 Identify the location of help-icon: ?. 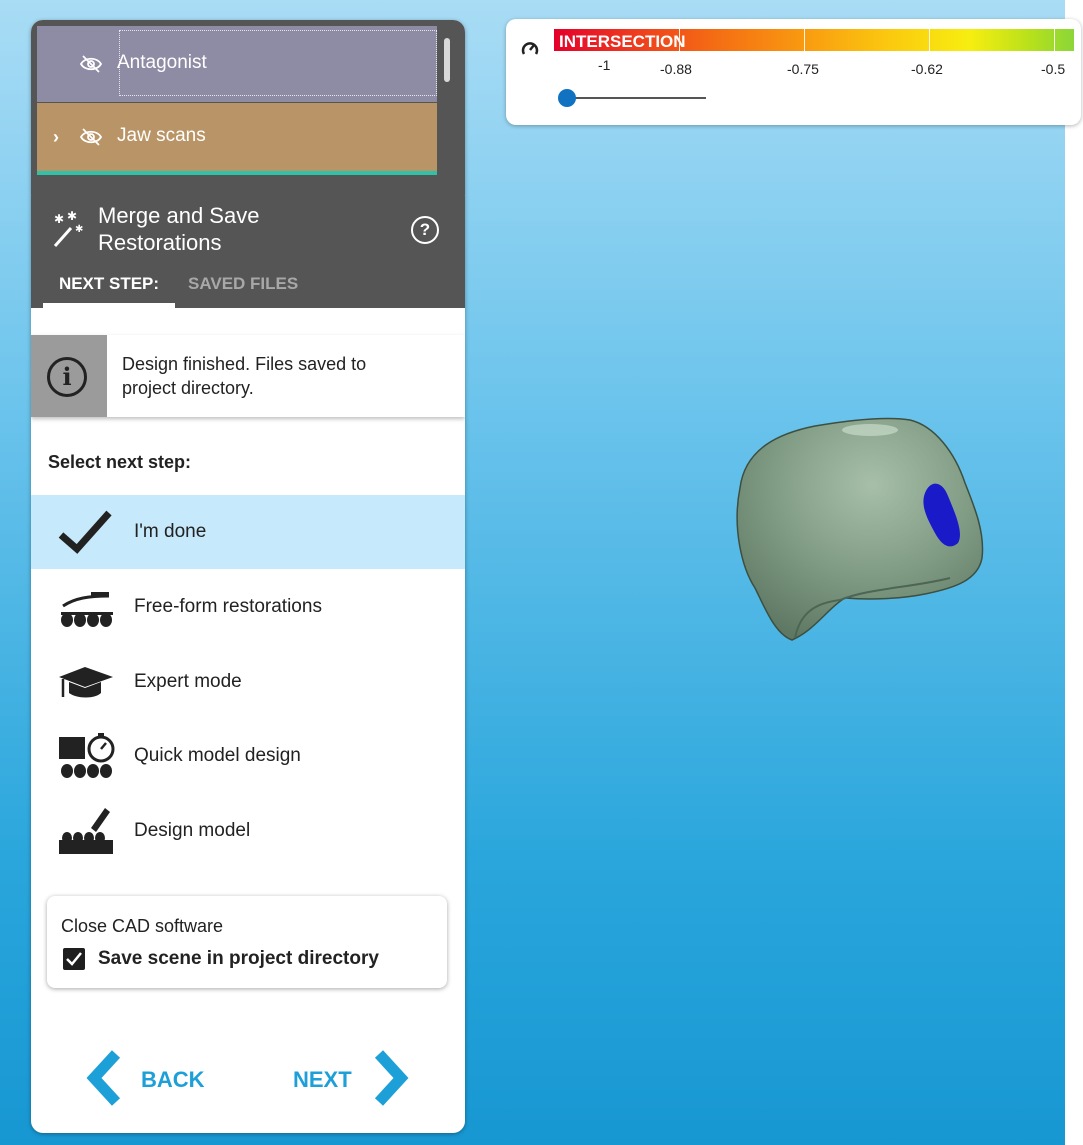
(425, 230).